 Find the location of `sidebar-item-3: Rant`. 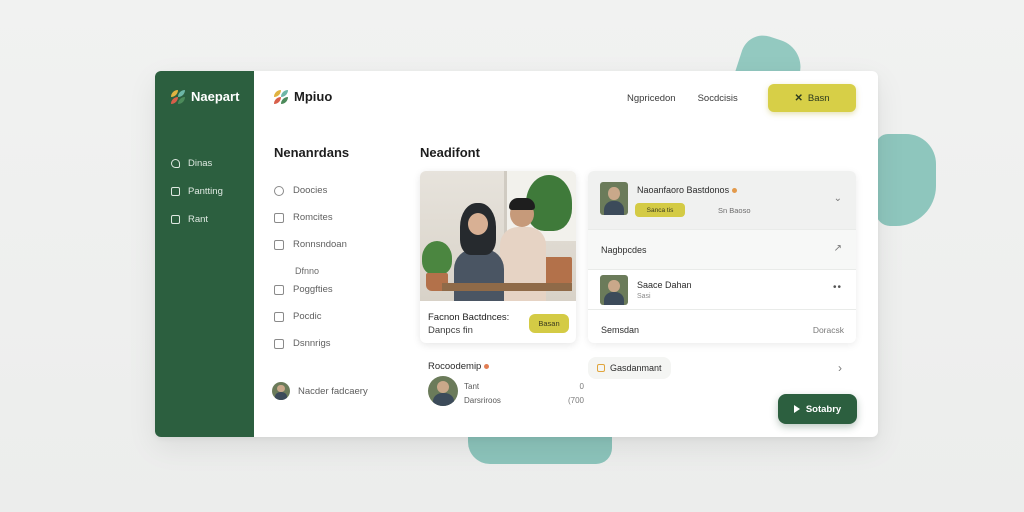

sidebar-item-3: Rant is located at coordinates (197, 219).